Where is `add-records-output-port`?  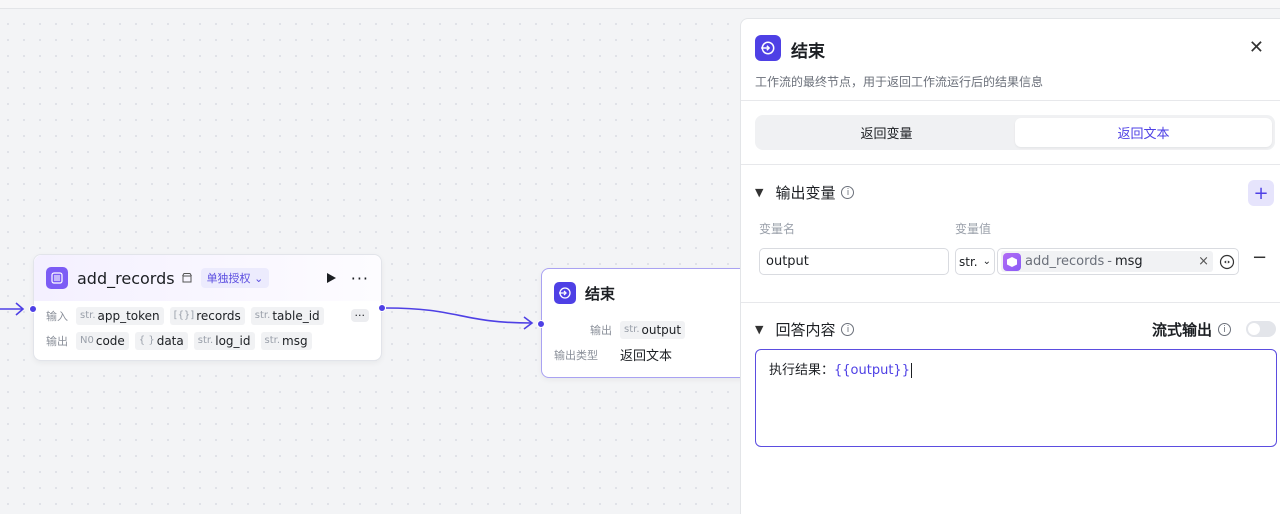 add-records-output-port is located at coordinates (382, 308).